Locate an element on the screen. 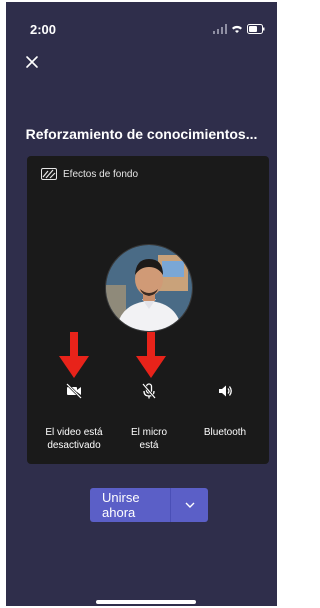  status-icons is located at coordinates (239, 29).